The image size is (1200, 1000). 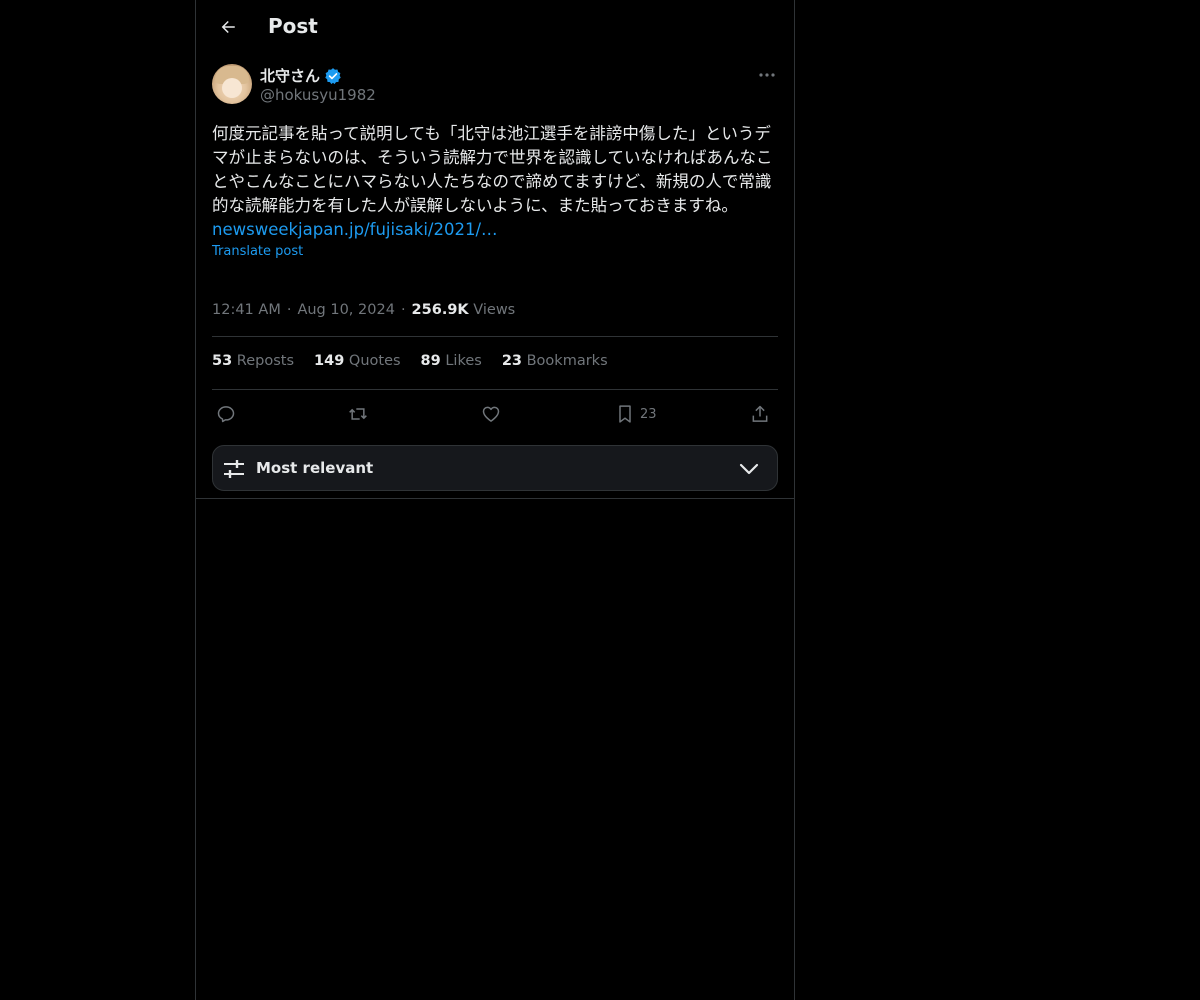 What do you see at coordinates (346, 310) in the screenshot?
I see `post-date: Aug 10, 2024` at bounding box center [346, 310].